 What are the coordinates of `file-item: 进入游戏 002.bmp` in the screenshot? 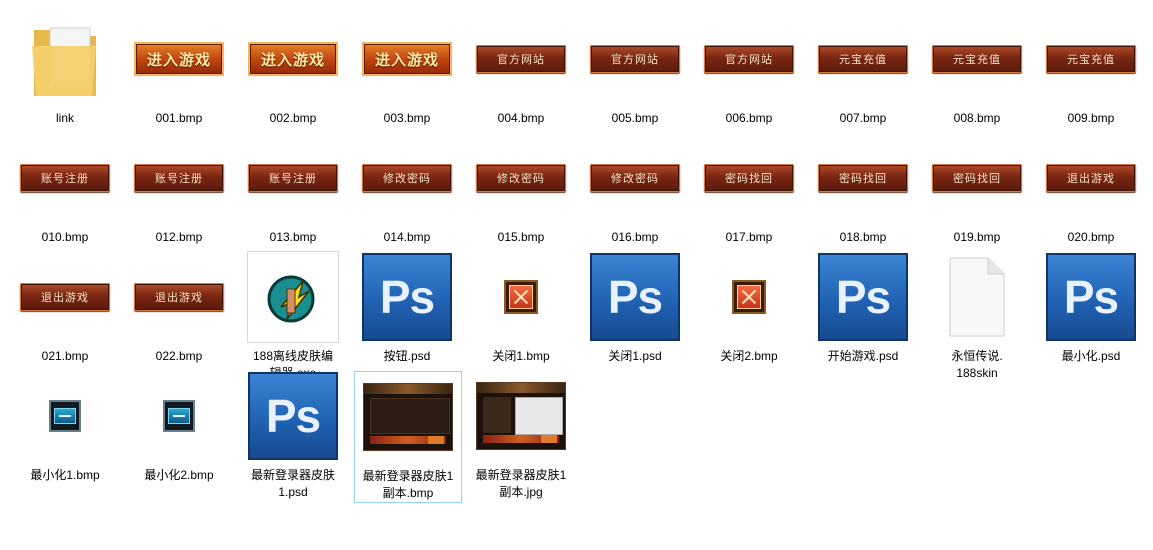 It's located at (293, 70).